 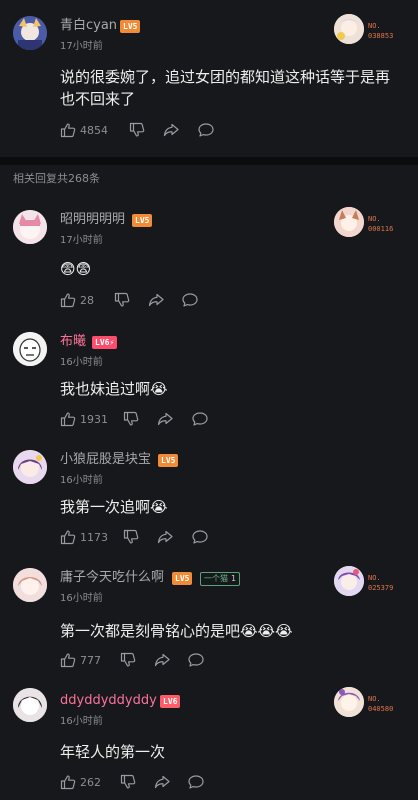 What do you see at coordinates (381, 36) in the screenshot?
I see `badge-number: 038853` at bounding box center [381, 36].